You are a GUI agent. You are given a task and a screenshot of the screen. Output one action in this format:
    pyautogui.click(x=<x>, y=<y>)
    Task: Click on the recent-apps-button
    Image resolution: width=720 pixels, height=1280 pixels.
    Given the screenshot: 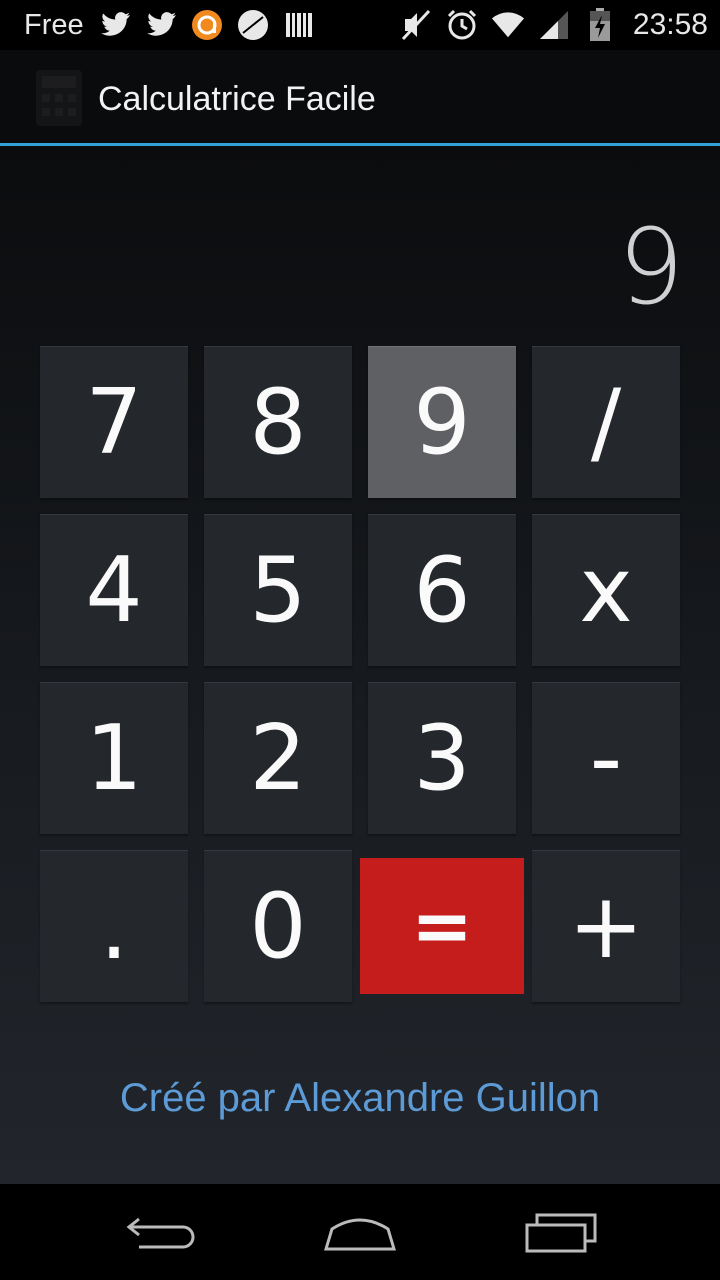 What is the action you would take?
    pyautogui.click(x=562, y=1233)
    